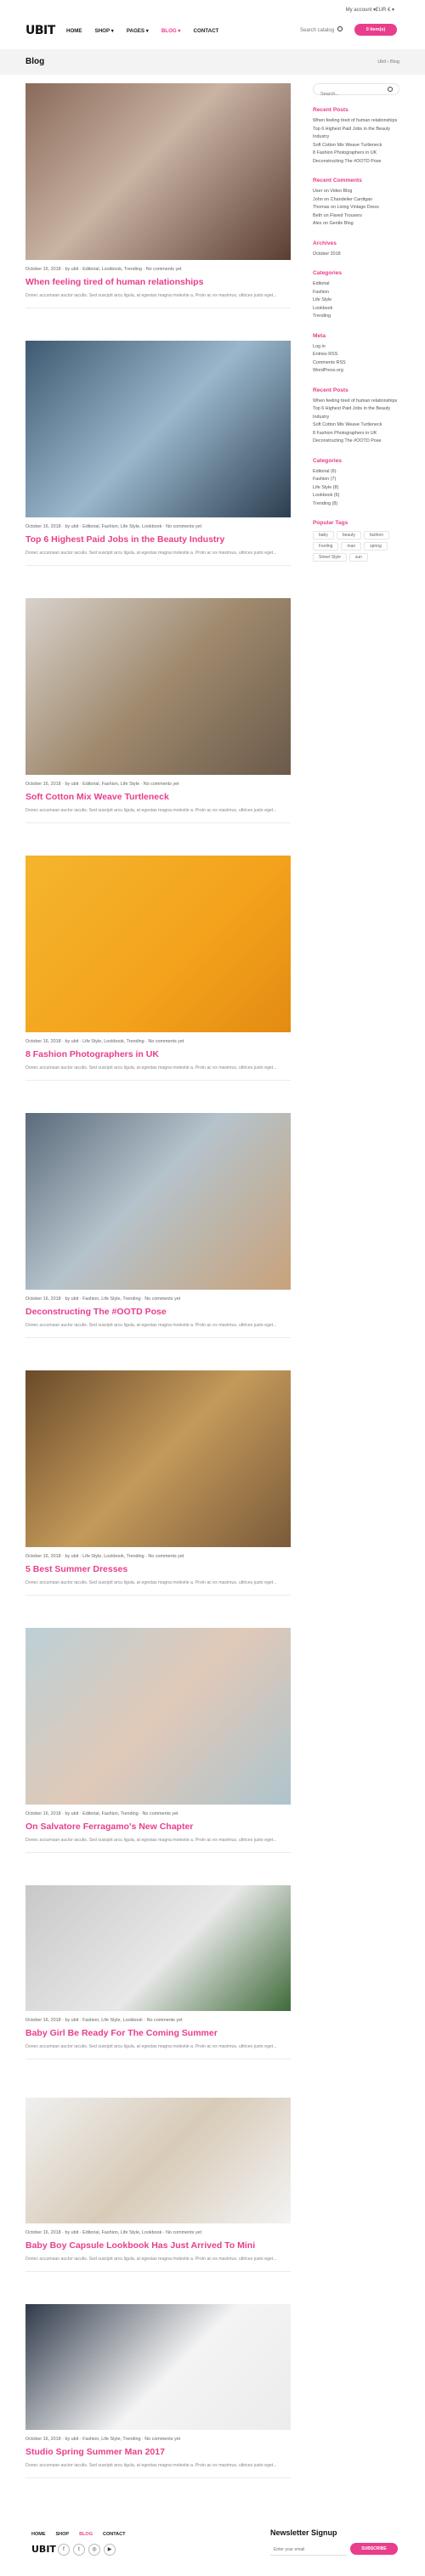 This screenshot has height=2576, width=425. Describe the element at coordinates (158, 2033) in the screenshot. I see `post-title: Baby Girl Be Ready For The Coming Summer` at that location.